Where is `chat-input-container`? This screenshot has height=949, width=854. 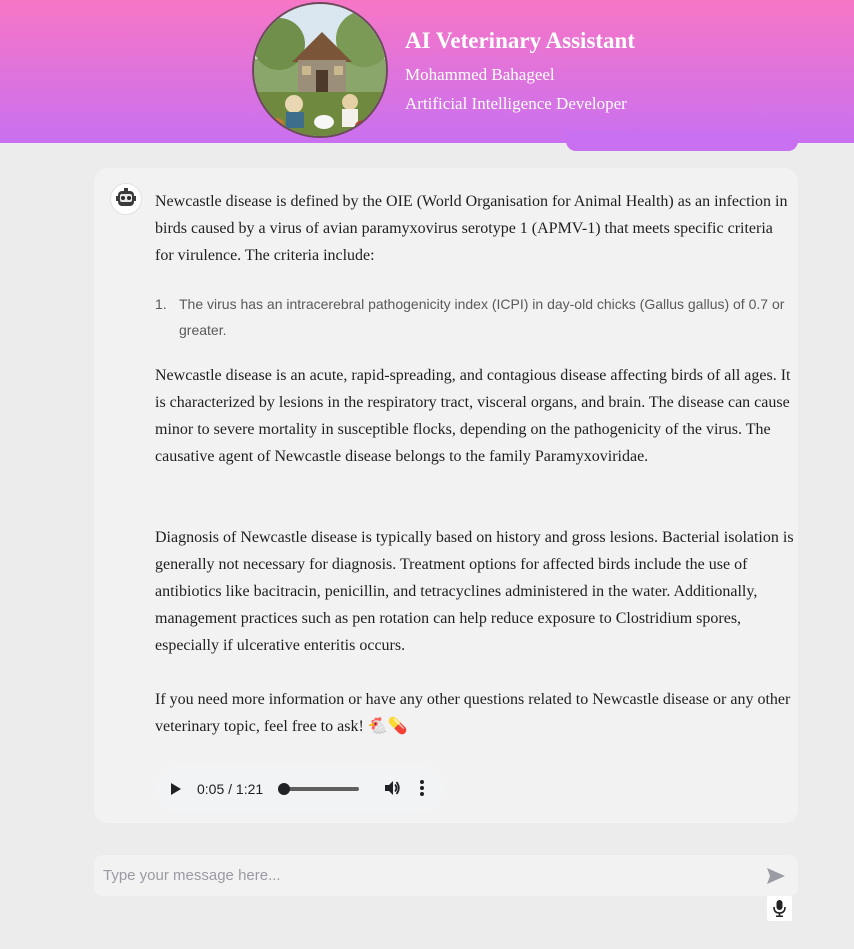 chat-input-container is located at coordinates (446, 875).